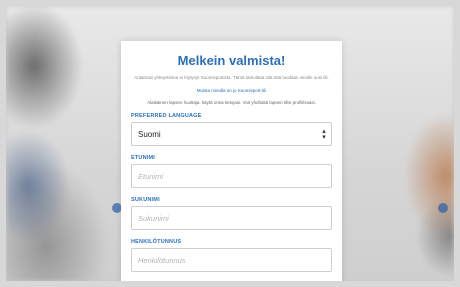 This screenshot has width=460, height=287. What do you see at coordinates (156, 242) in the screenshot?
I see `ssn-label: HENKILÖTUNNUS` at bounding box center [156, 242].